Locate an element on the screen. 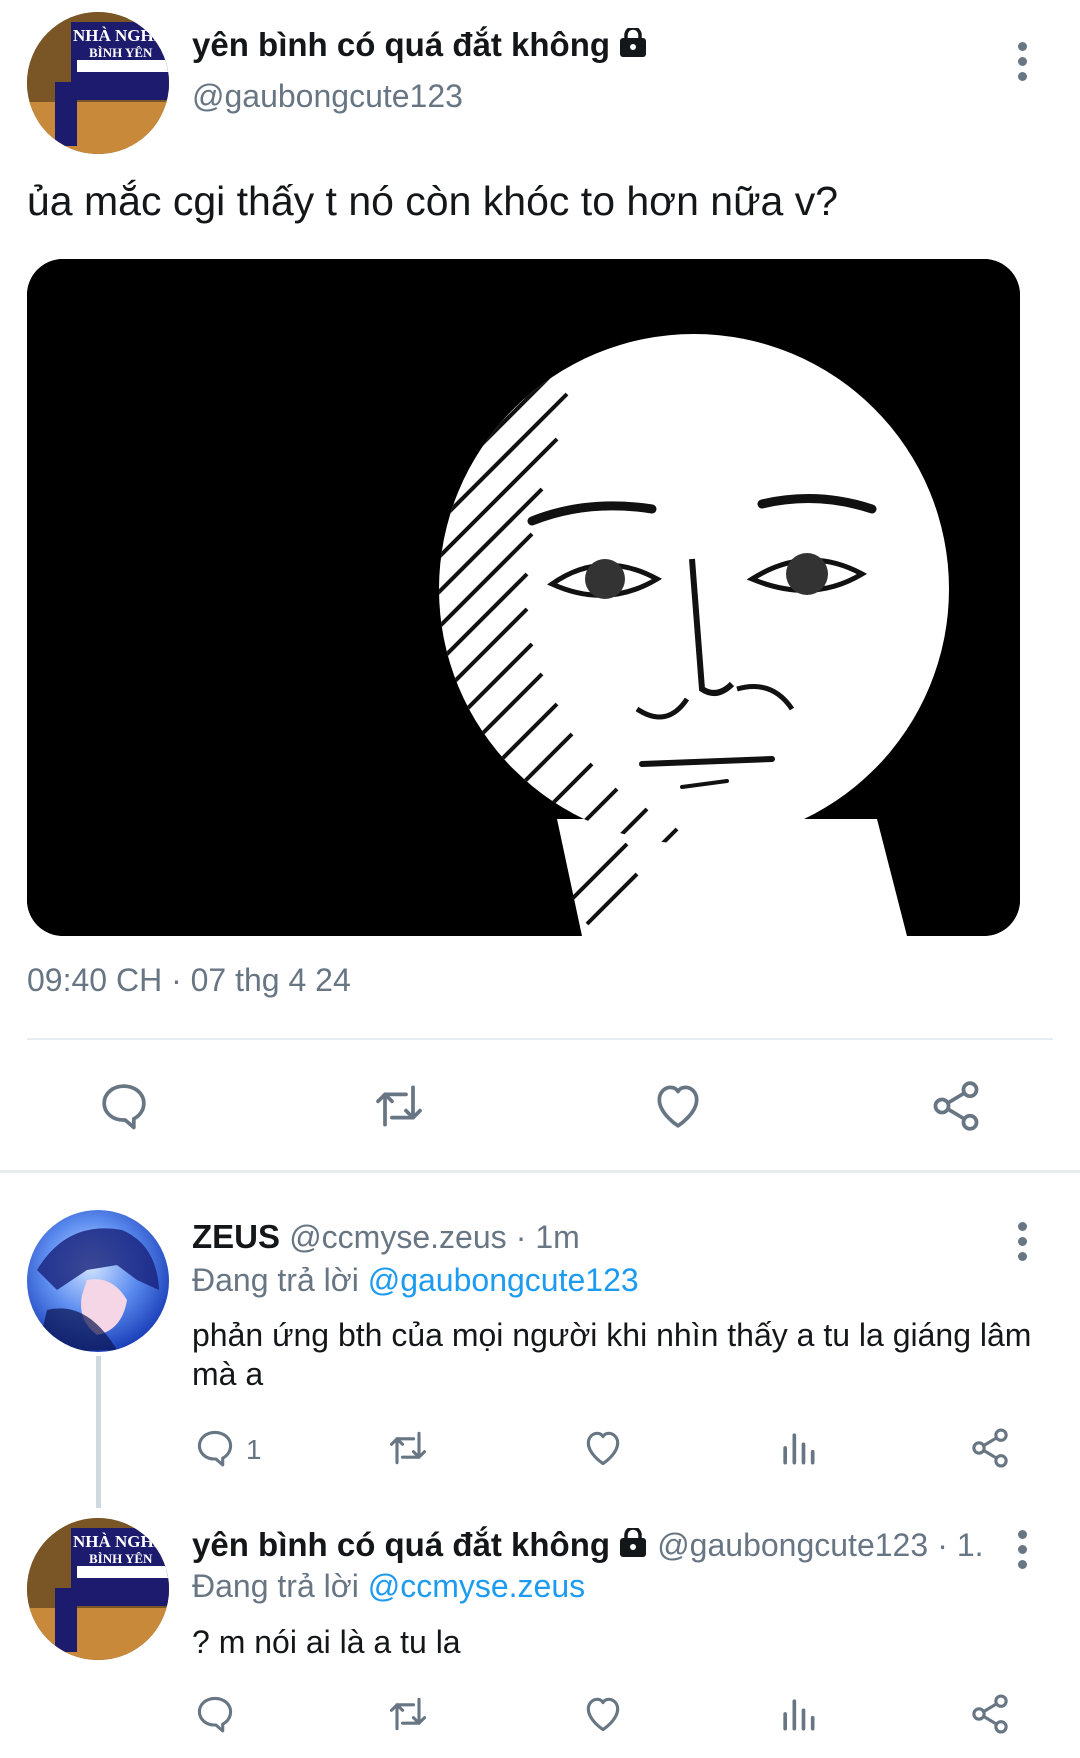 The width and height of the screenshot is (1080, 1758). avatar-photo is located at coordinates (98, 1290).